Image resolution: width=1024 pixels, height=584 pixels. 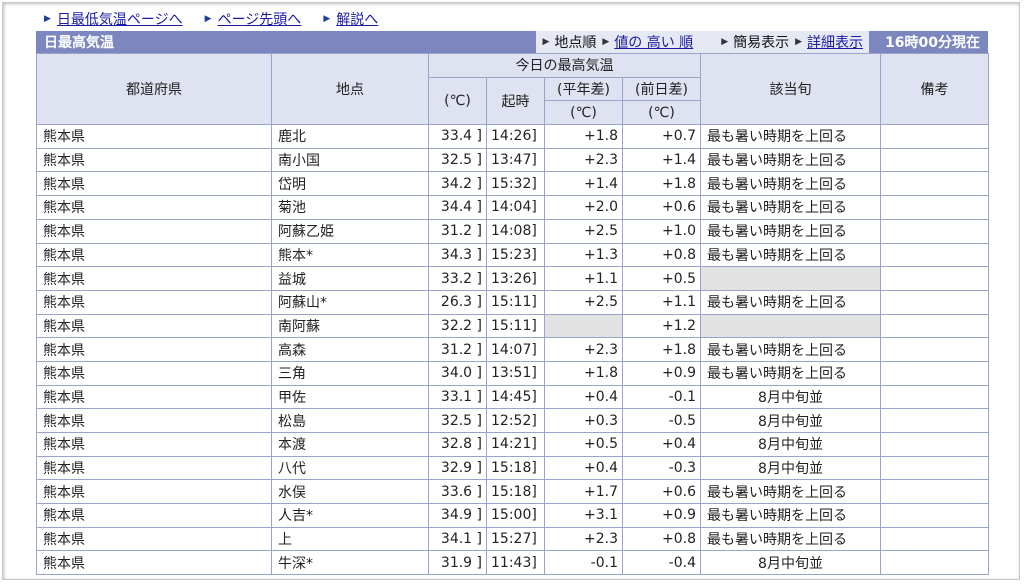 I want to click on cell-station: 熊本*, so click(x=350, y=255).